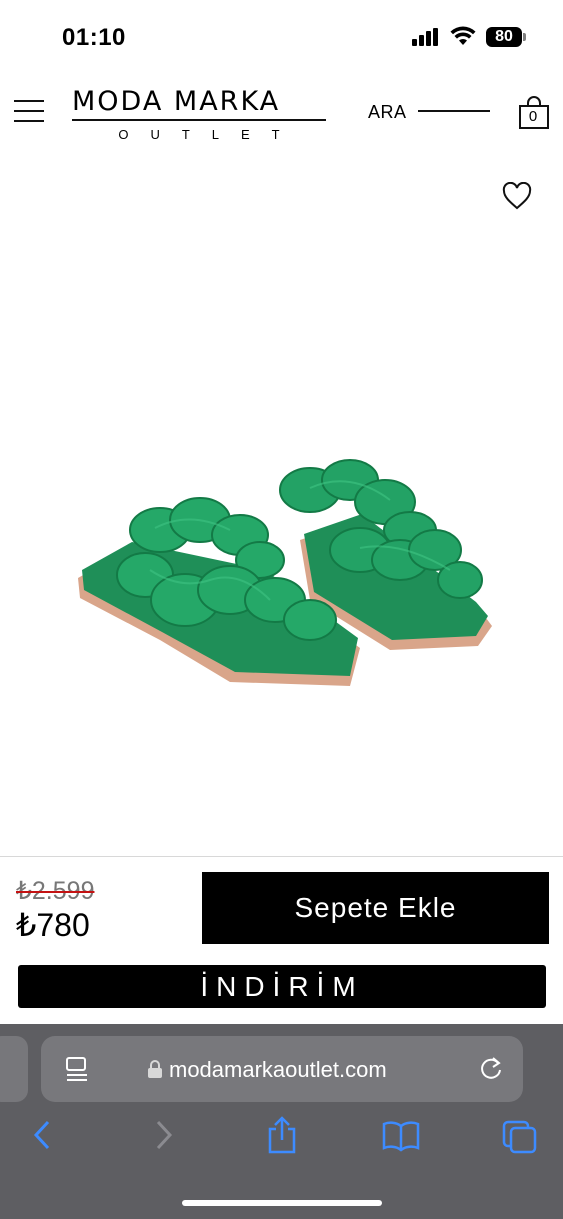 The width and height of the screenshot is (563, 1219). Describe the element at coordinates (176, 101) in the screenshot. I see `logo-main-text: MODA MARKA` at that location.